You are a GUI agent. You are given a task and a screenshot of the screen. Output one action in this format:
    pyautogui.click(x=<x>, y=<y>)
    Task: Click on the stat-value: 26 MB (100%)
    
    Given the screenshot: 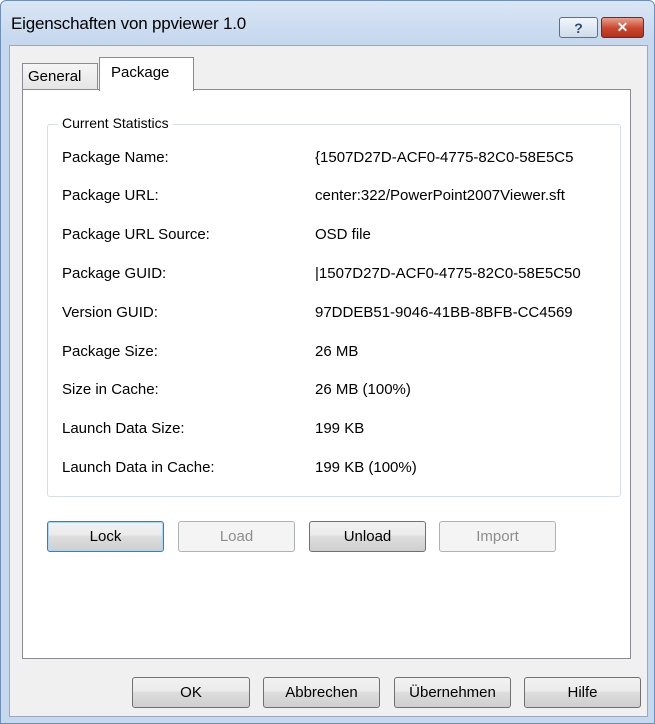 What is the action you would take?
    pyautogui.click(x=462, y=389)
    